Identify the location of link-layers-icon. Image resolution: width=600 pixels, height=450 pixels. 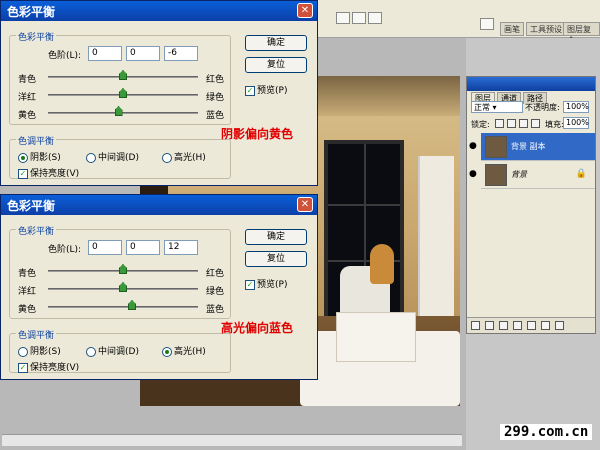
(475, 325).